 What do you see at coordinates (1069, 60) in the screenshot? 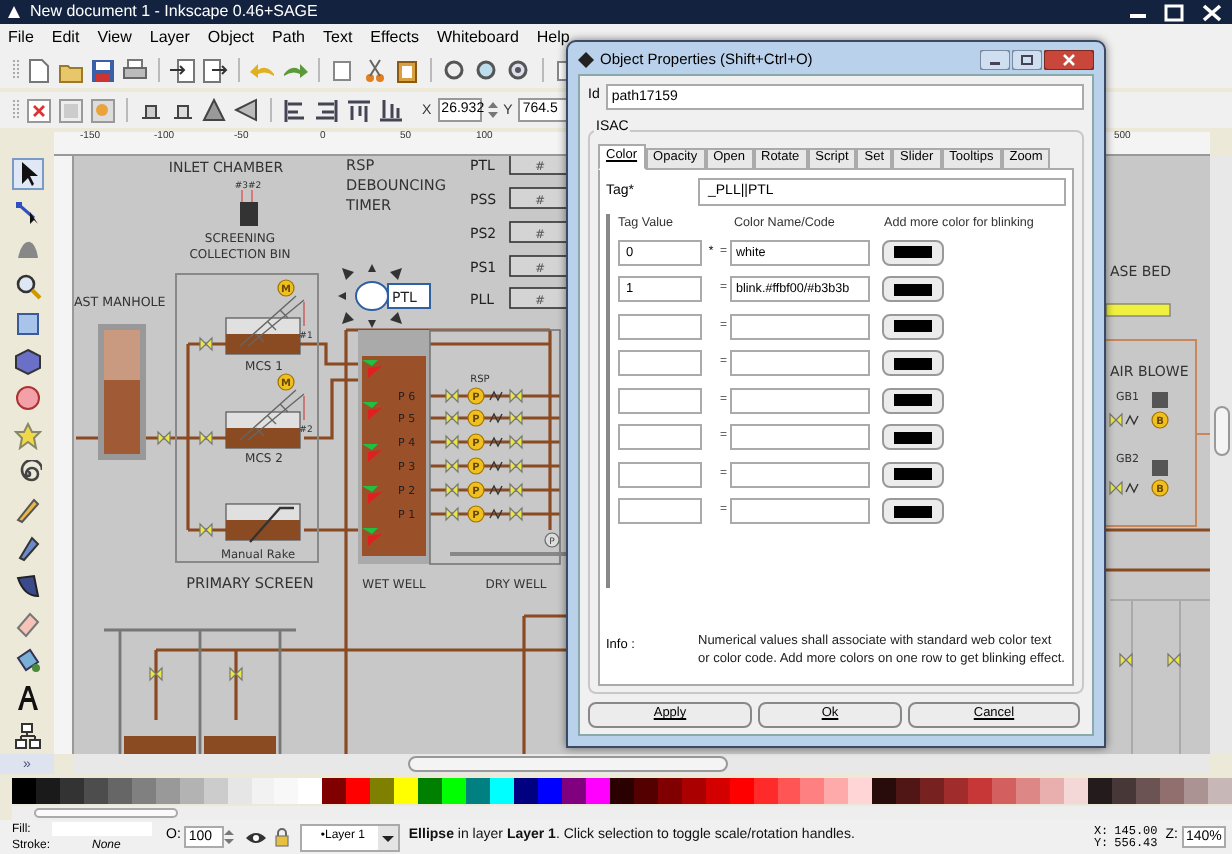
I see `close-icon` at bounding box center [1069, 60].